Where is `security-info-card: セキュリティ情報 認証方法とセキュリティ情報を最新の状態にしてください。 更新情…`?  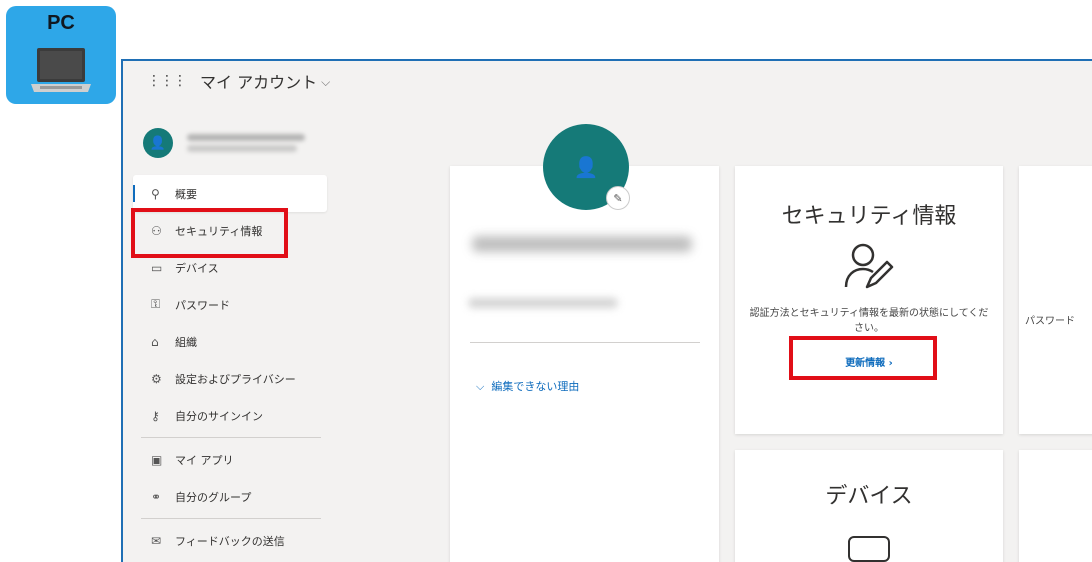 security-info-card: セキュリティ情報 認証方法とセキュリティ情報を最新の状態にしてください。 更新情… is located at coordinates (869, 300).